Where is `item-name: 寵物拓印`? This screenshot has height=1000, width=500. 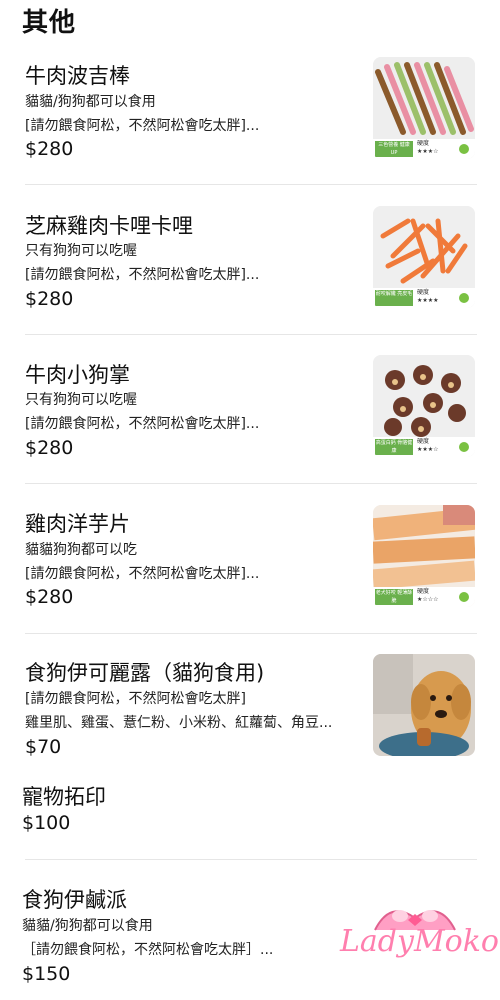
item-name: 寵物拓印 is located at coordinates (64, 797).